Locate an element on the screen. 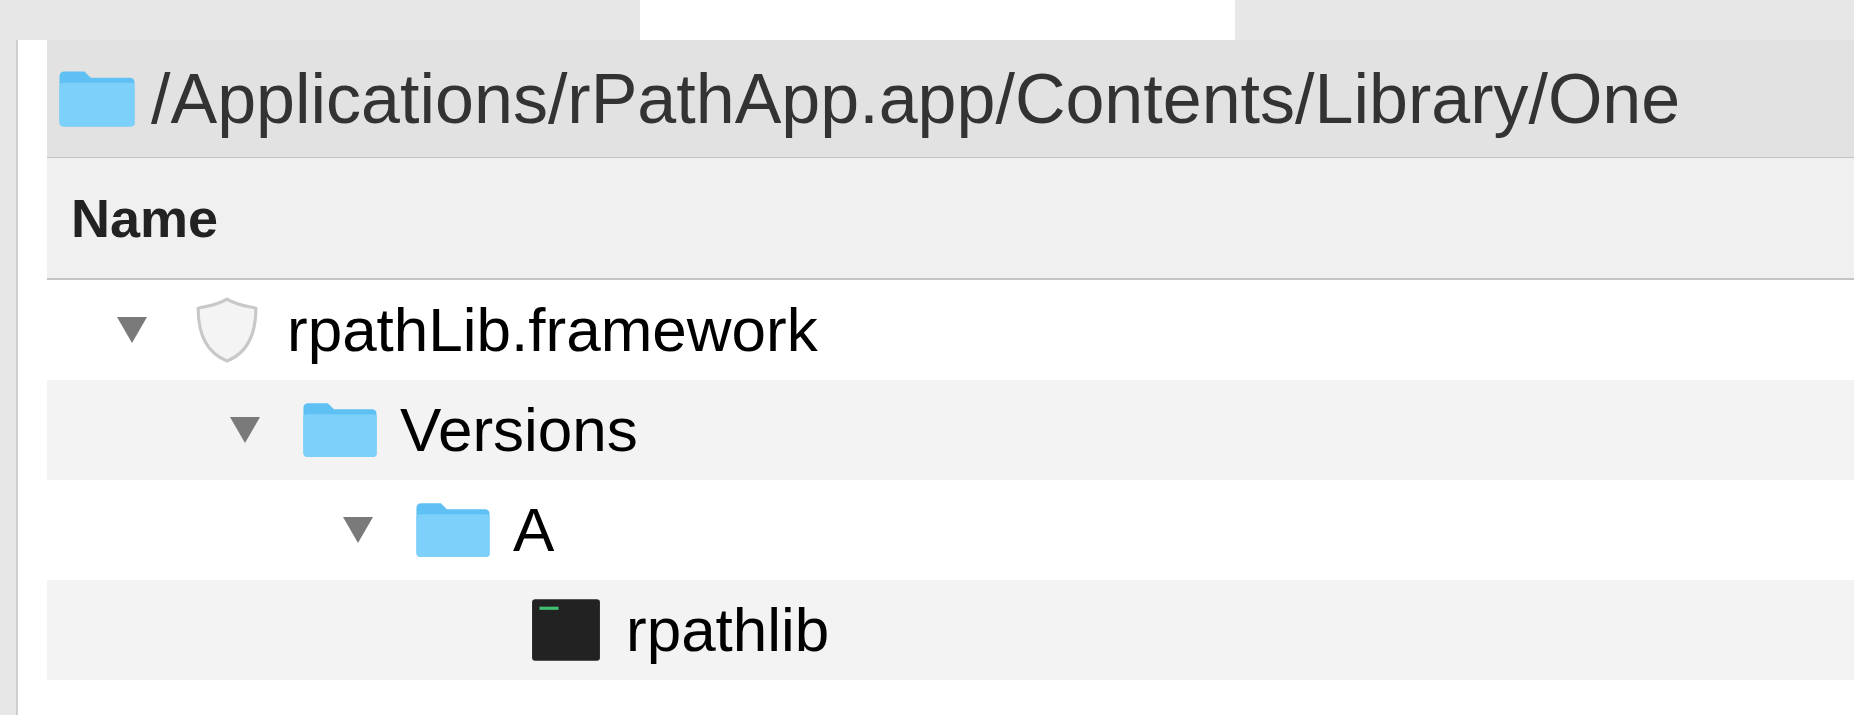  terminal-icon is located at coordinates (566, 630).